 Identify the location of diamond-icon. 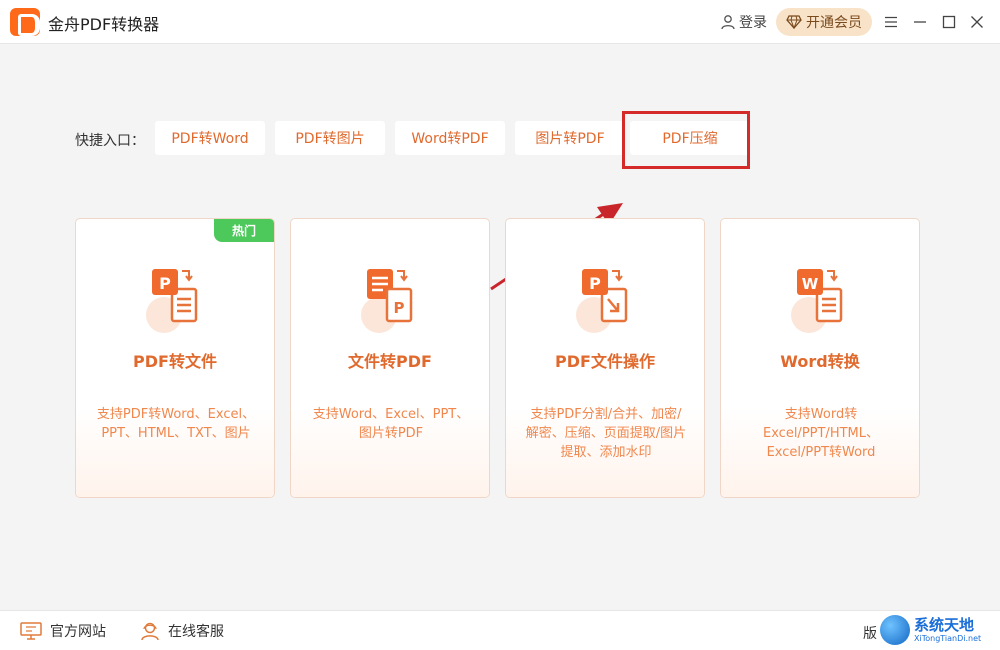
(794, 22).